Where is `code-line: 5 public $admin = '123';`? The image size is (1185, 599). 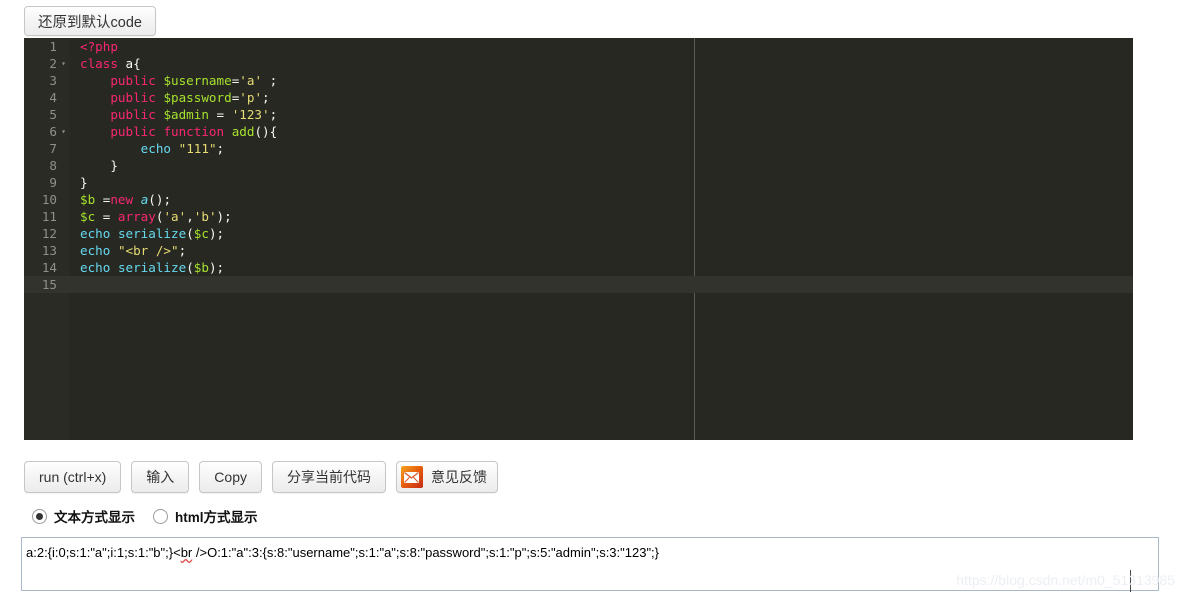
code-line: 5 public $admin = '123'; is located at coordinates (578, 114).